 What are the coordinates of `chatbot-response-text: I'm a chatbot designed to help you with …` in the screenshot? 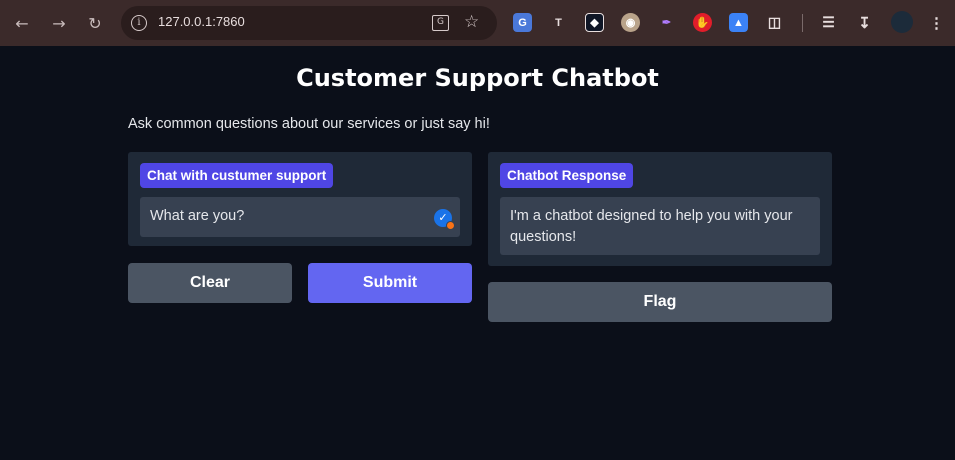 It's located at (651, 226).